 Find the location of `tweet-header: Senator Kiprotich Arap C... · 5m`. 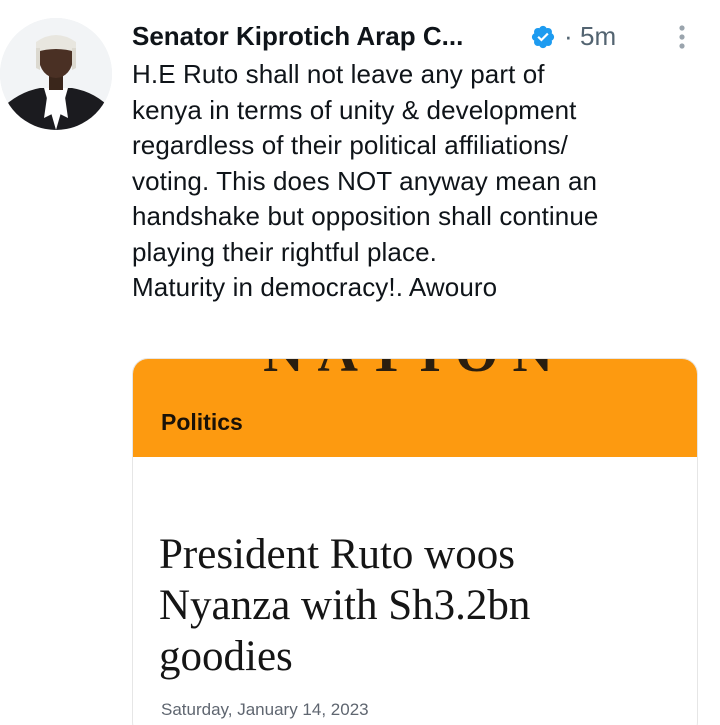

tweet-header: Senator Kiprotich Arap C... · 5m is located at coordinates (417, 37).